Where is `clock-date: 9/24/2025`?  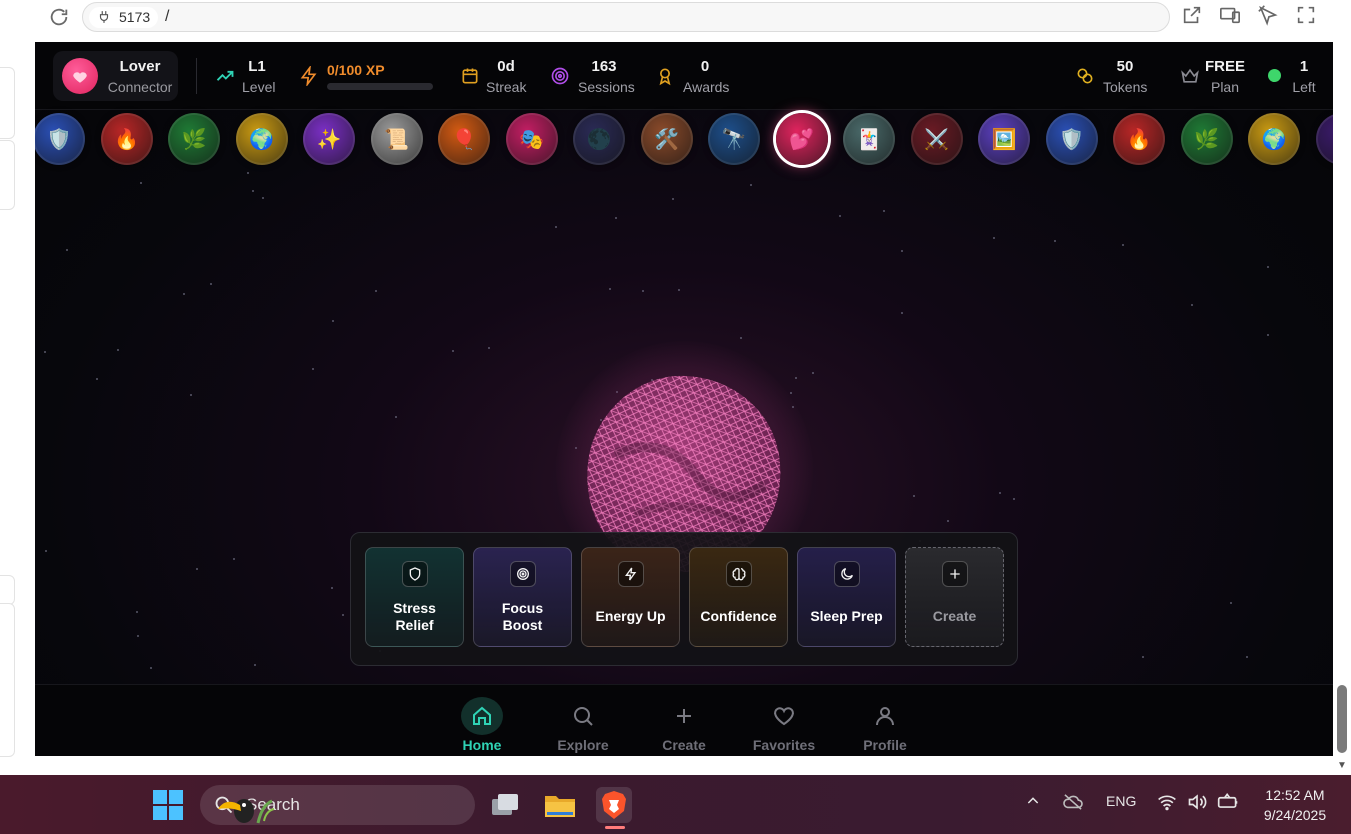
clock-date: 9/24/2025 is located at coordinates (1295, 815).